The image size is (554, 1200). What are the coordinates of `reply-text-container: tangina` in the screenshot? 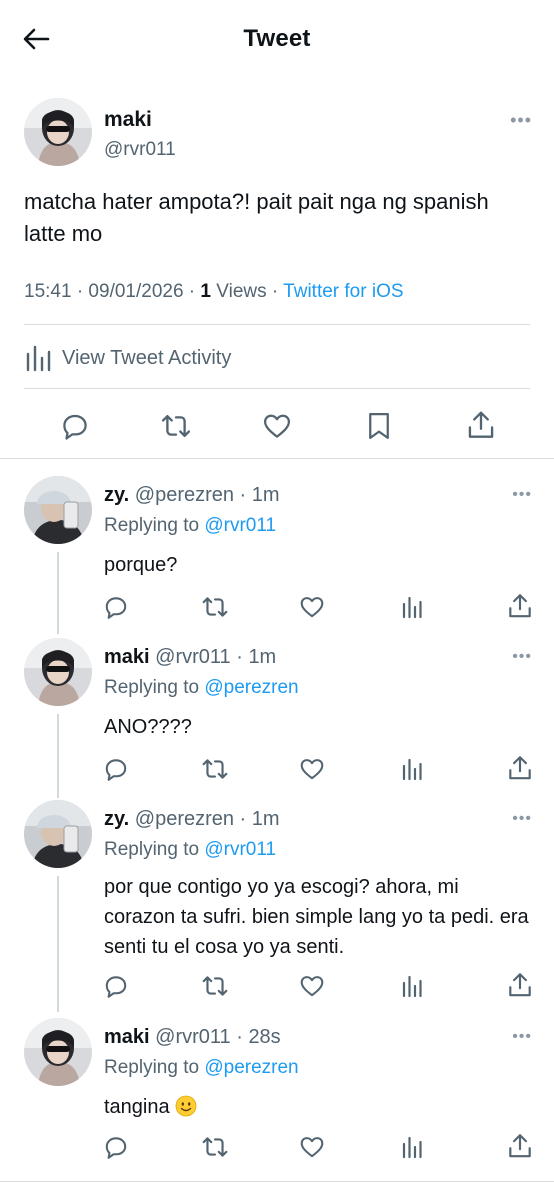 It's located at (319, 1107).